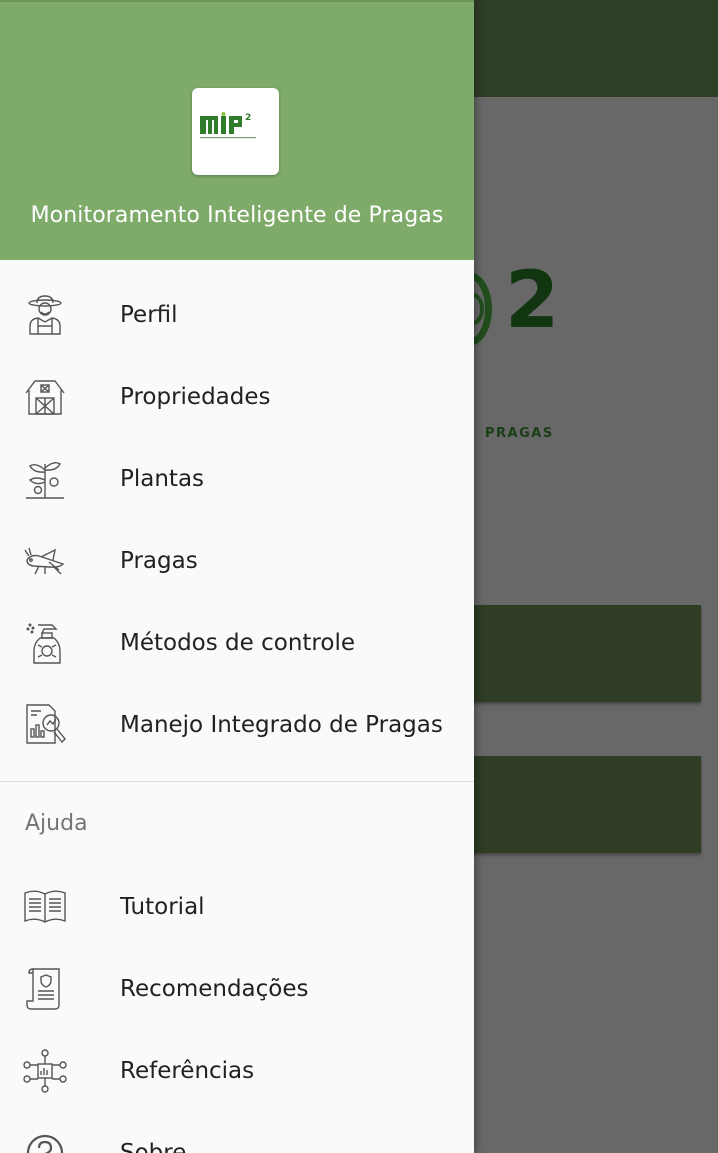 Image resolution: width=718 pixels, height=1153 pixels. Describe the element at coordinates (45, 315) in the screenshot. I see `farmer-icon` at that location.